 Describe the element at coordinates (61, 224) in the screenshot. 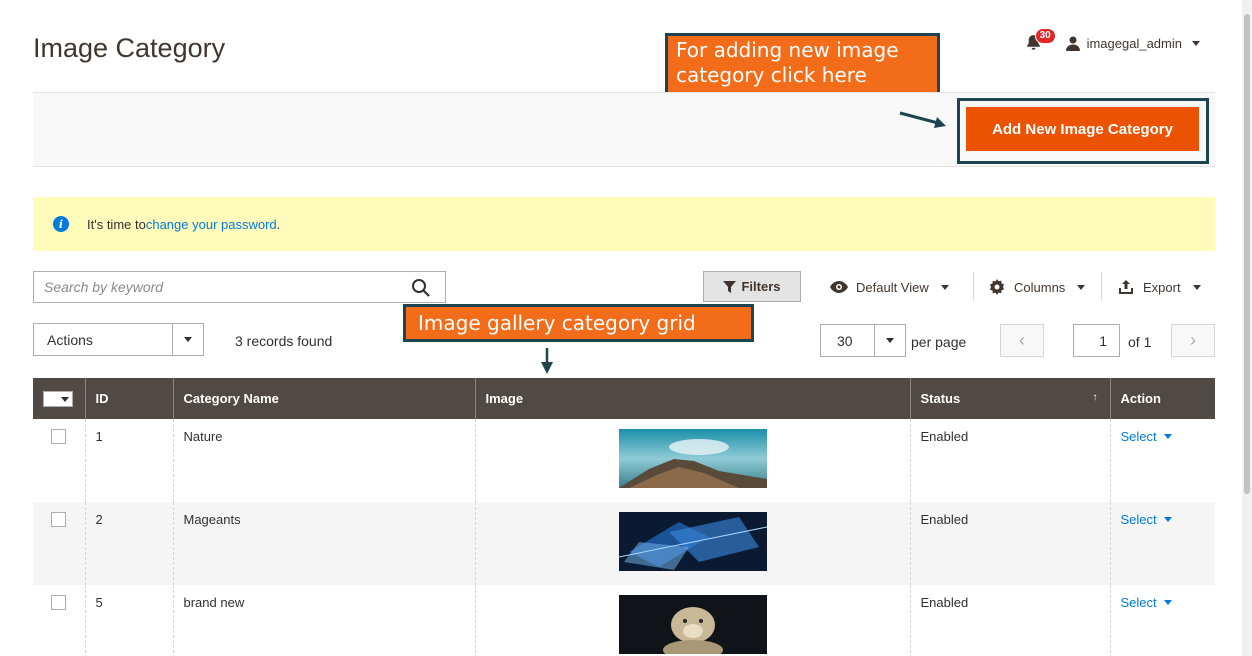

I see `info-icon: i` at that location.